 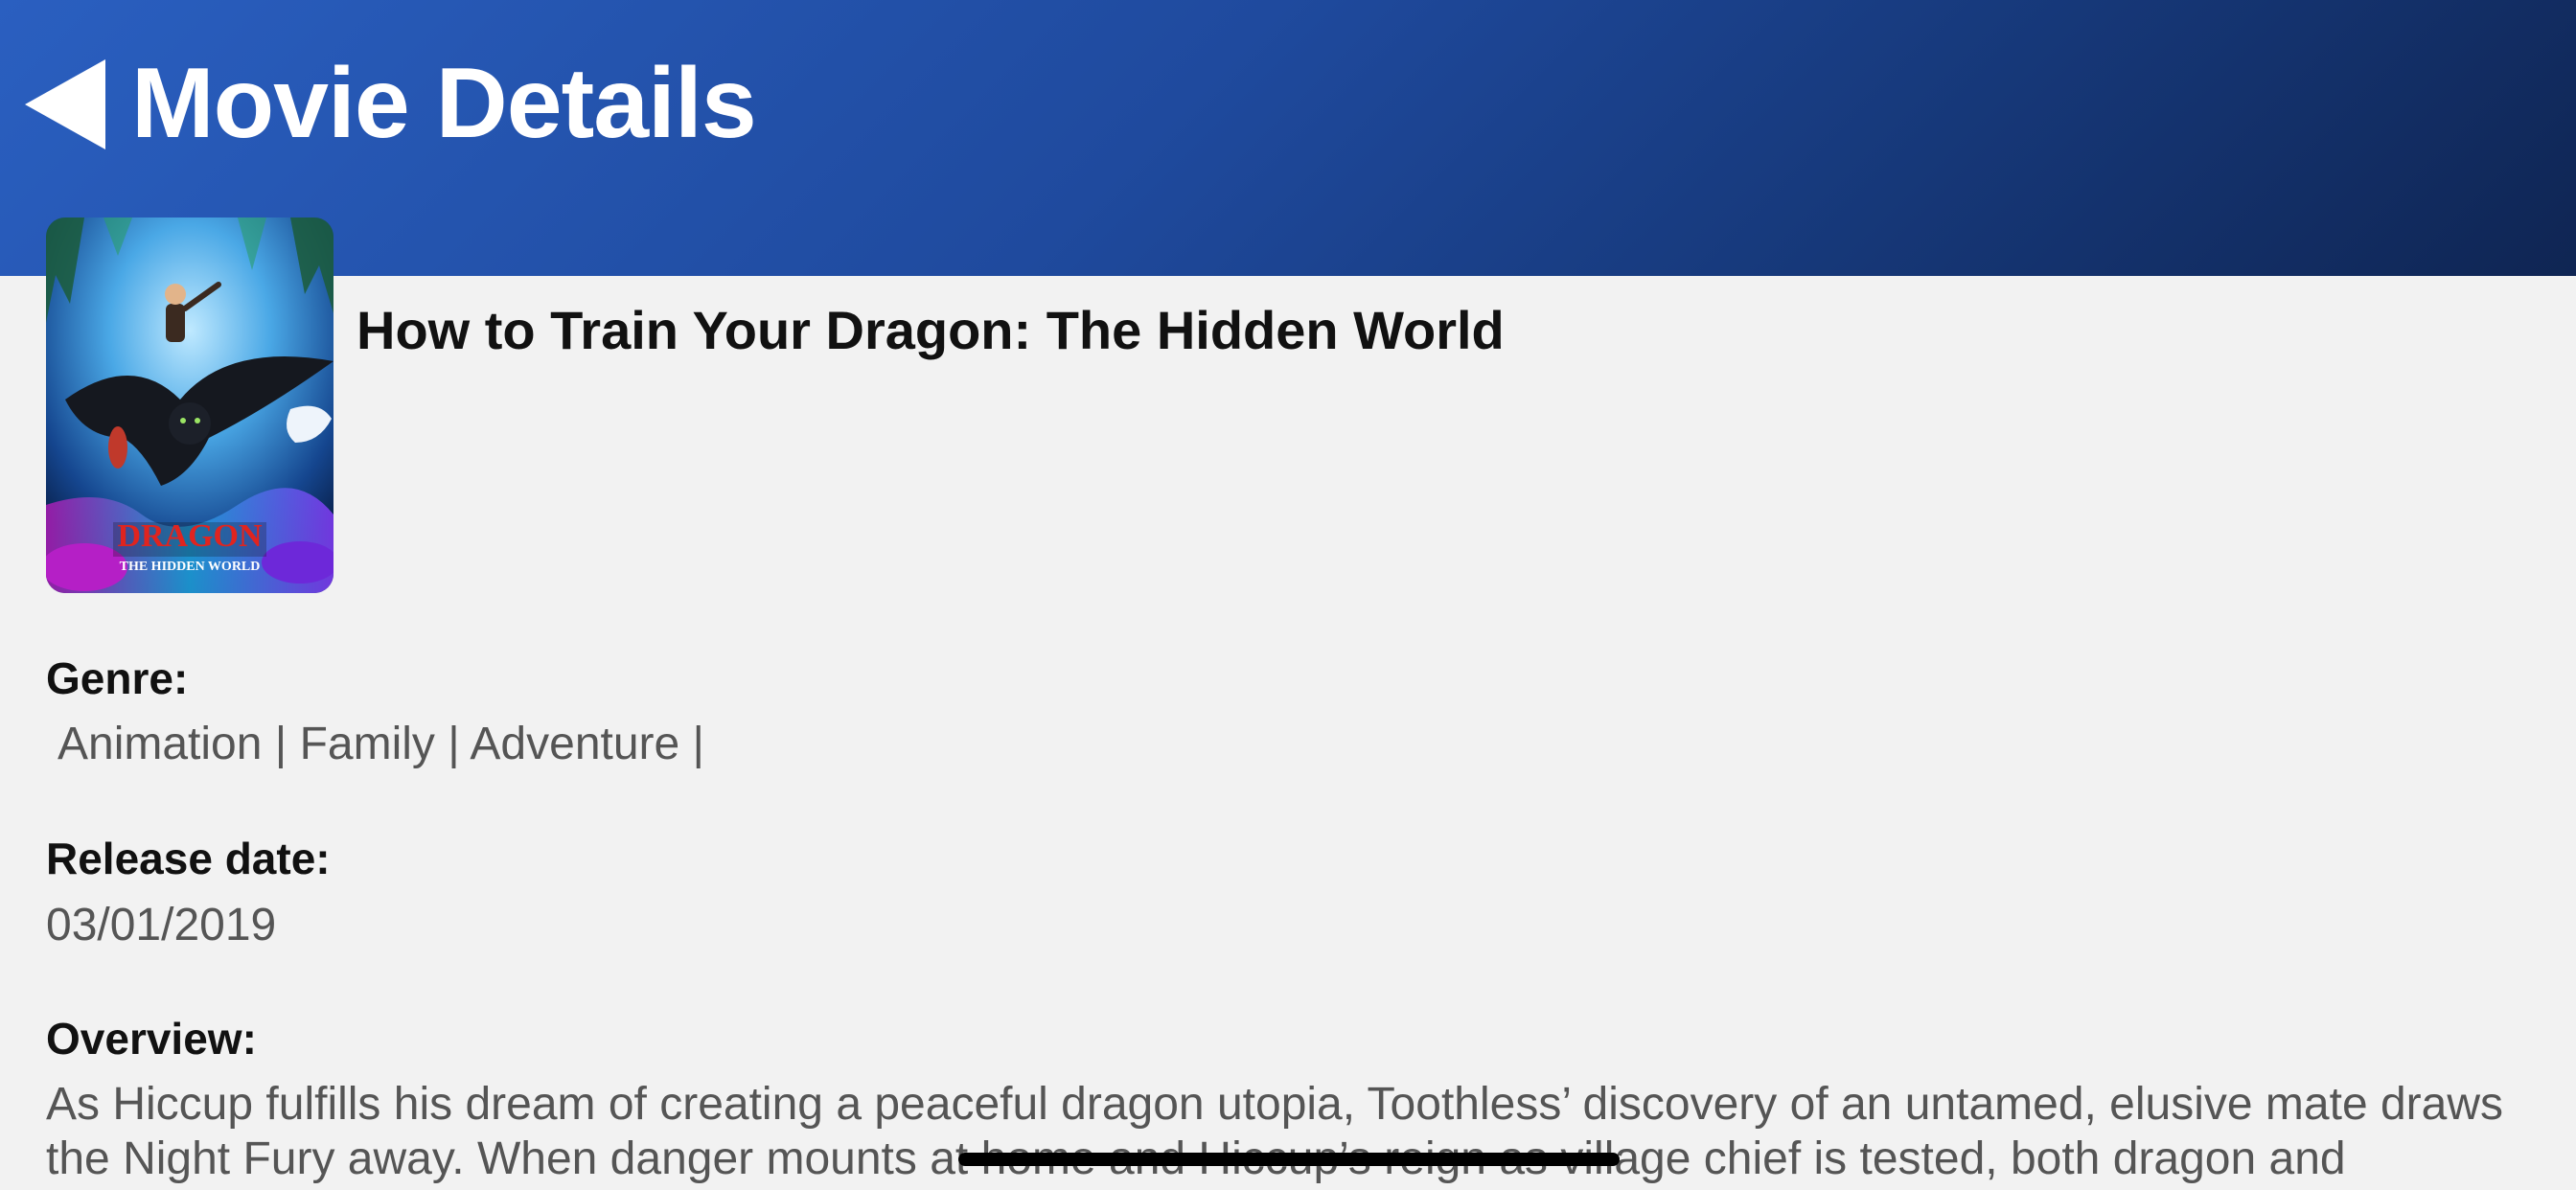 I want to click on back-button, so click(x=68, y=104).